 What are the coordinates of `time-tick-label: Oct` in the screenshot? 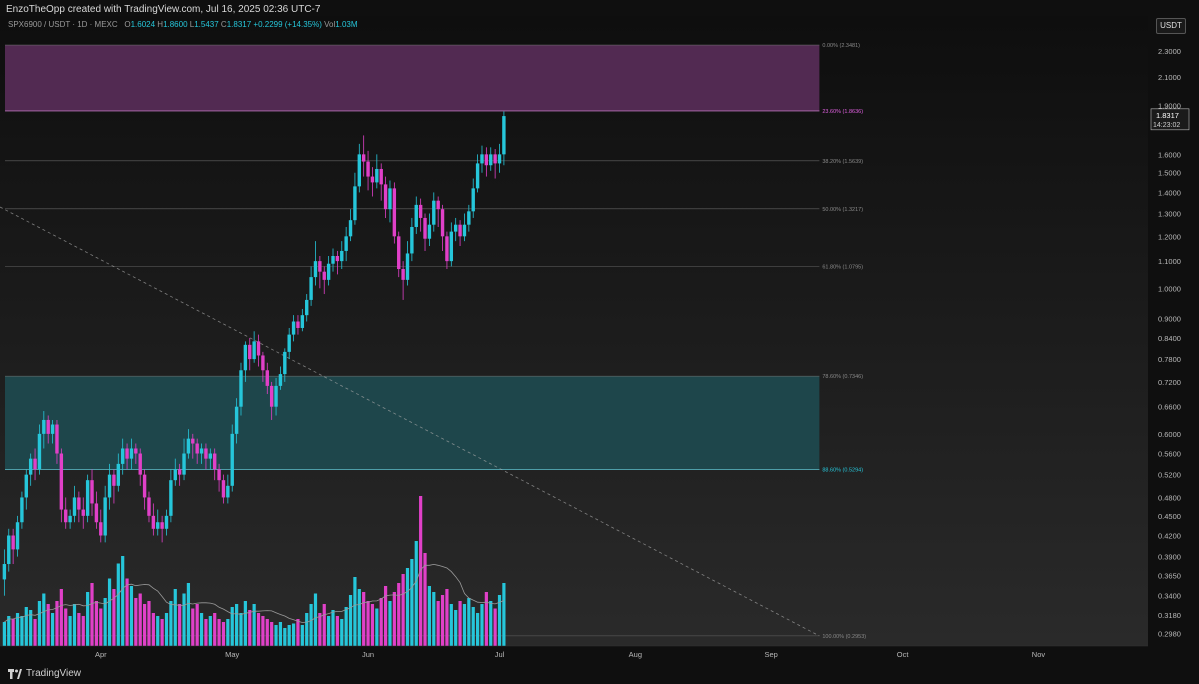 It's located at (903, 654).